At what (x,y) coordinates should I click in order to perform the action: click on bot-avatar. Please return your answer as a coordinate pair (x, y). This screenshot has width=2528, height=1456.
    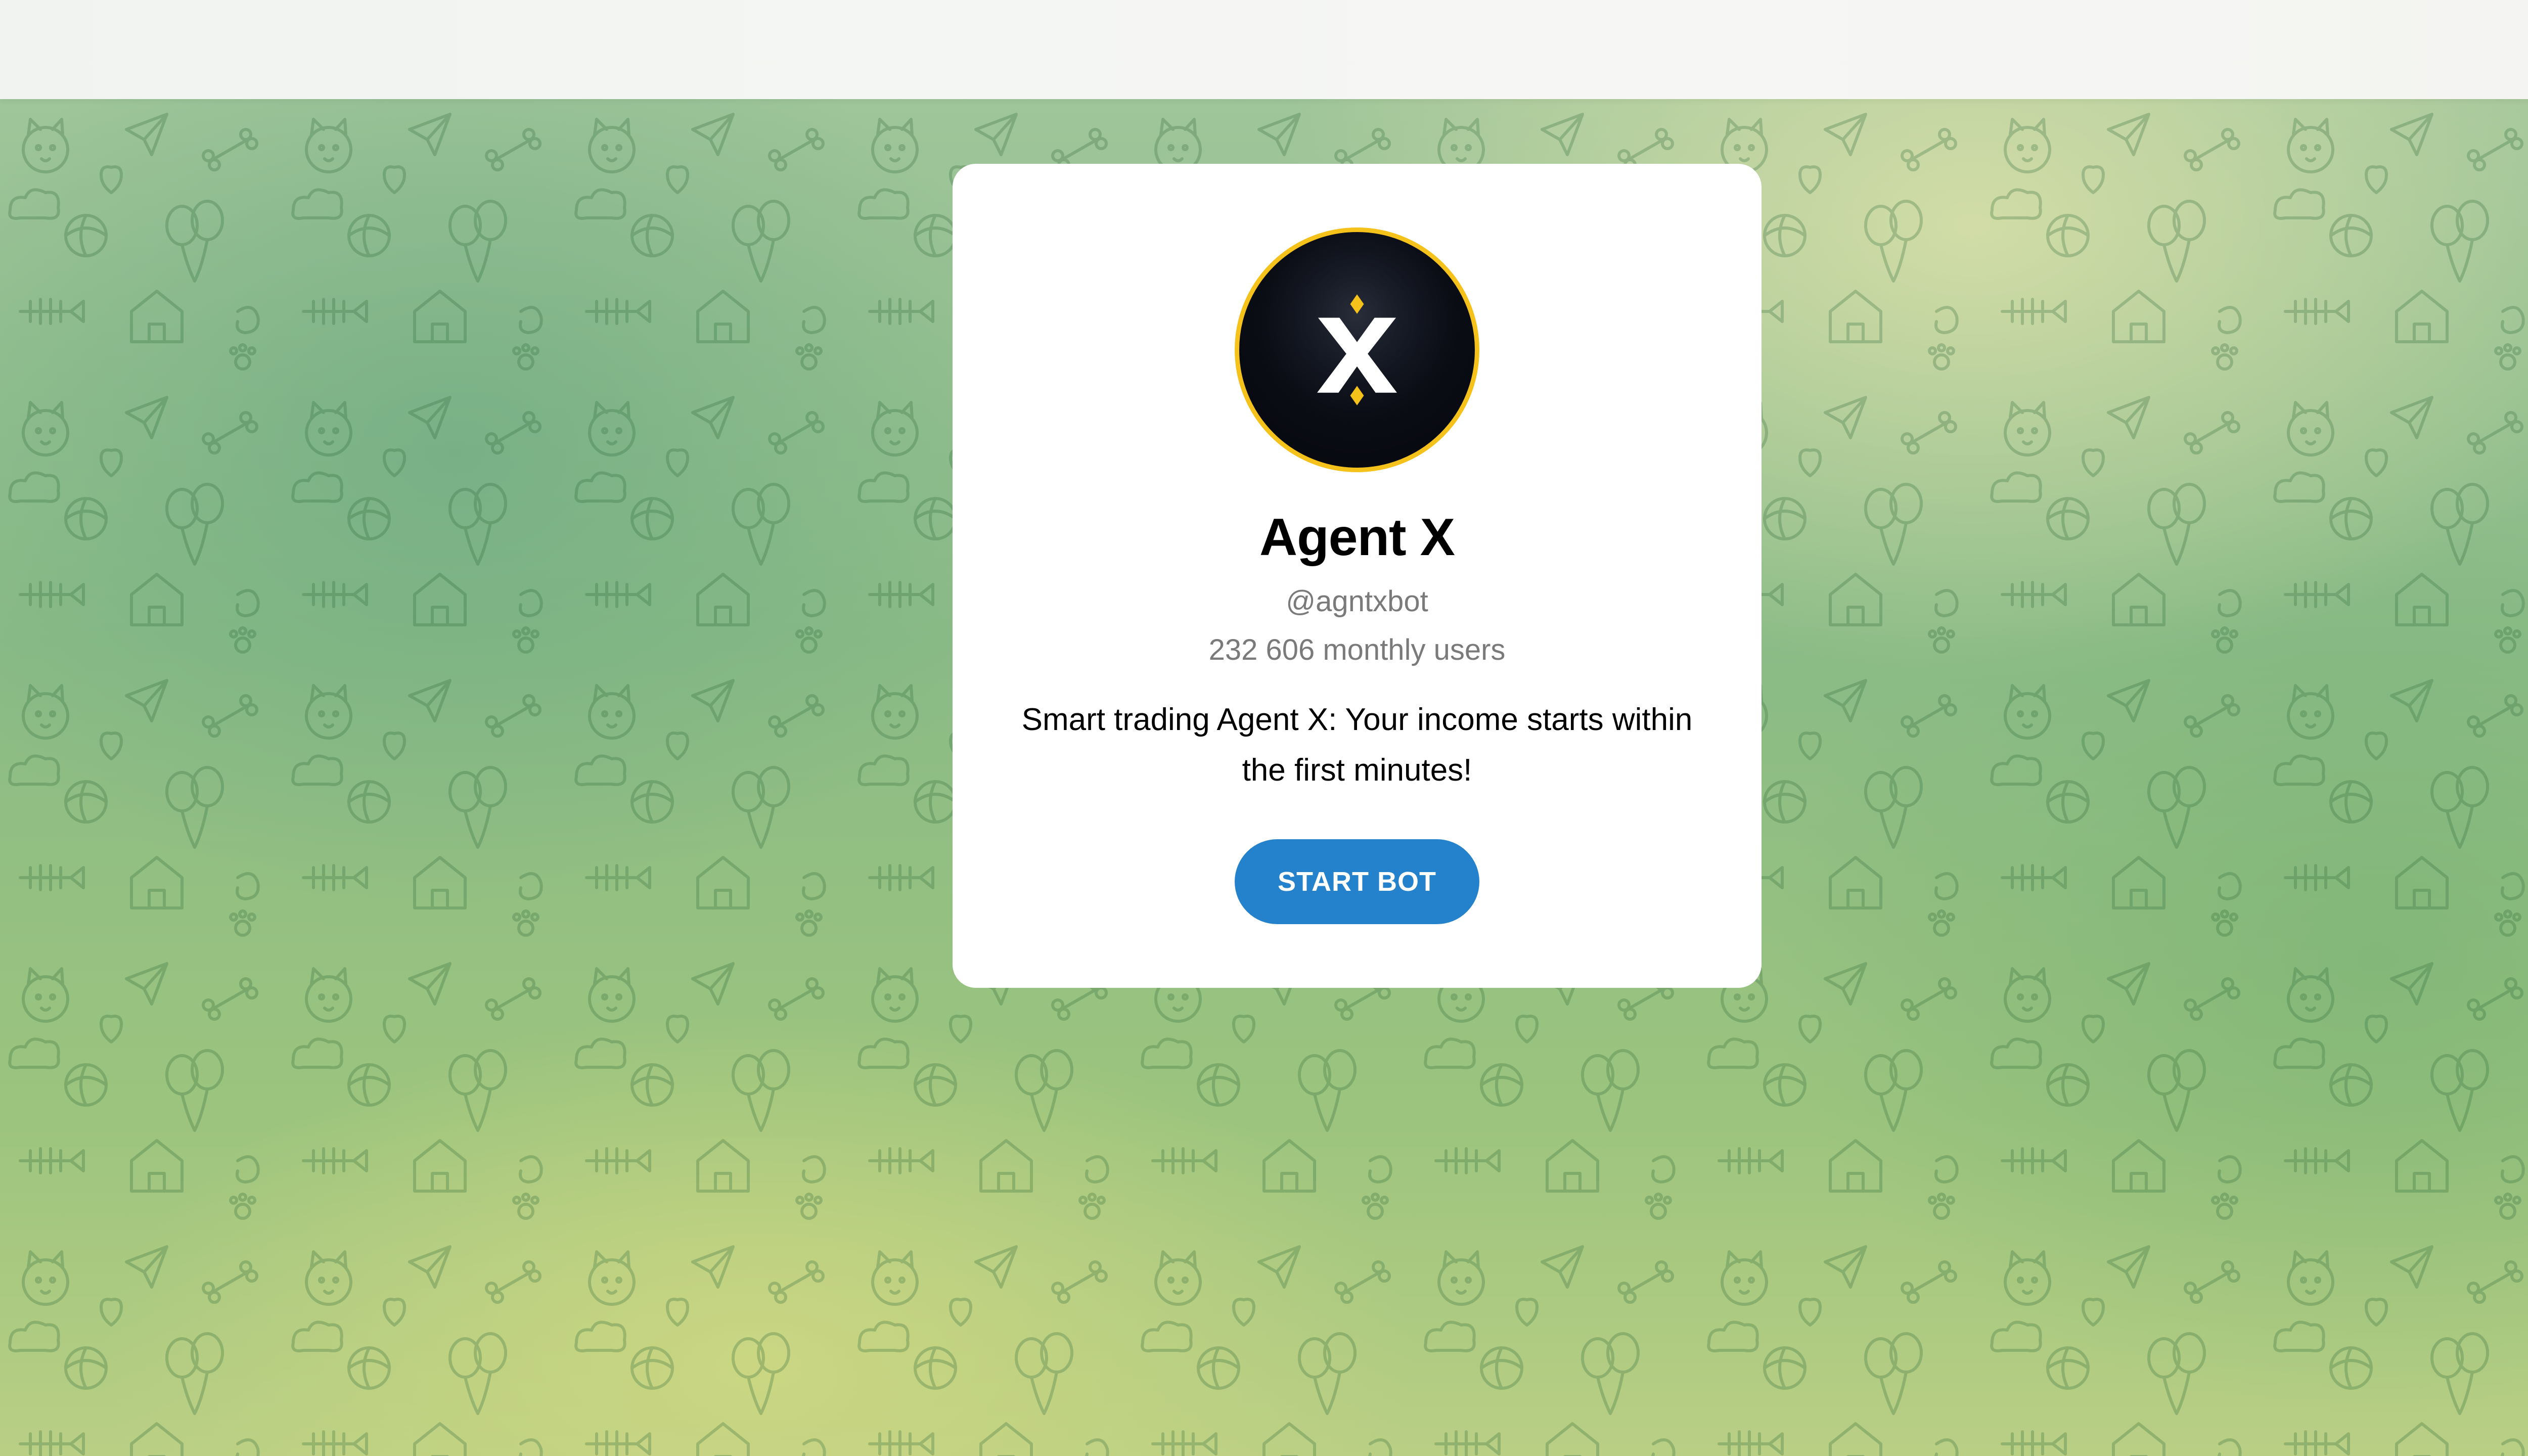
    Looking at the image, I should click on (1357, 350).